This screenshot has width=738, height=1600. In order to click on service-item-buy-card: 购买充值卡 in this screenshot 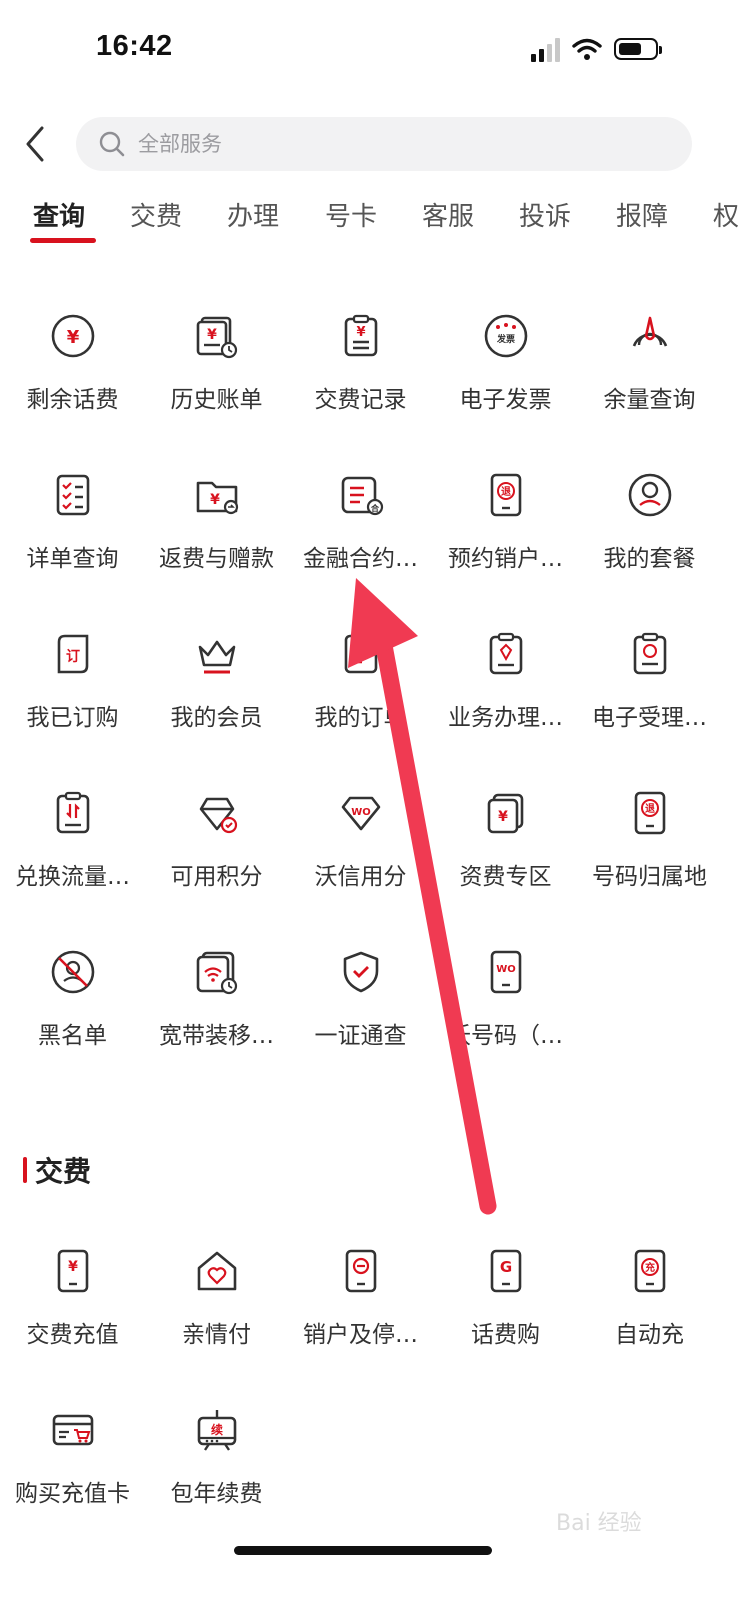, I will do `click(72, 1458)`.